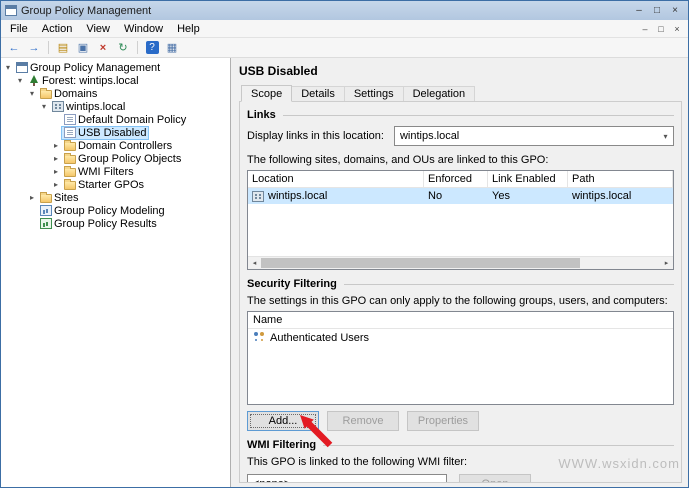 This screenshot has height=488, width=689. I want to click on remove-button: Remove, so click(363, 421).